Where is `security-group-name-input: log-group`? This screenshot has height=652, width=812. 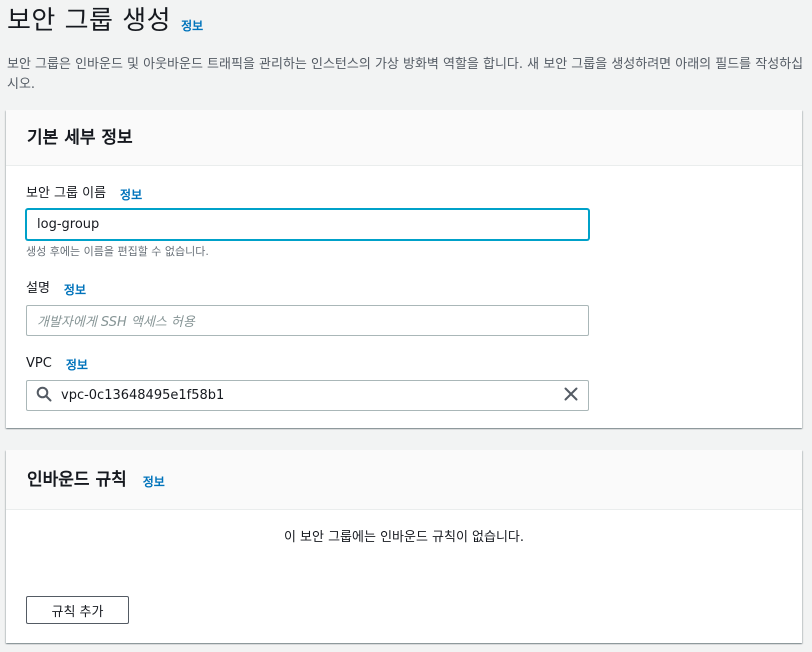
security-group-name-input: log-group is located at coordinates (307, 224).